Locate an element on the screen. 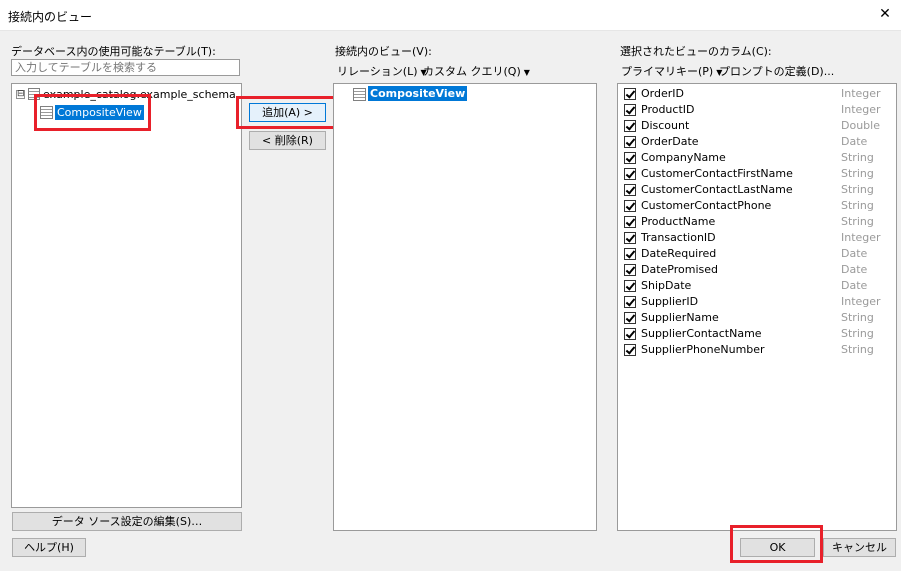 The height and width of the screenshot is (571, 901). column-row: CompanyName String is located at coordinates (759, 159).